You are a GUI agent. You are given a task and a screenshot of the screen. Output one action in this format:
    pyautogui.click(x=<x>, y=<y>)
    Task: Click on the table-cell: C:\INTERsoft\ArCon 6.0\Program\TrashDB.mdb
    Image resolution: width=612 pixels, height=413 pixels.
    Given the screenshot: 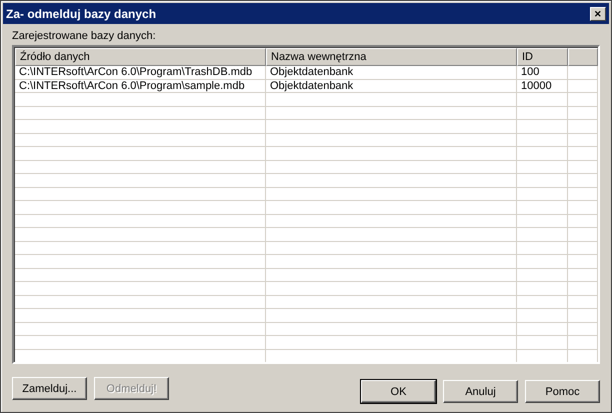 What is the action you would take?
    pyautogui.click(x=140, y=73)
    